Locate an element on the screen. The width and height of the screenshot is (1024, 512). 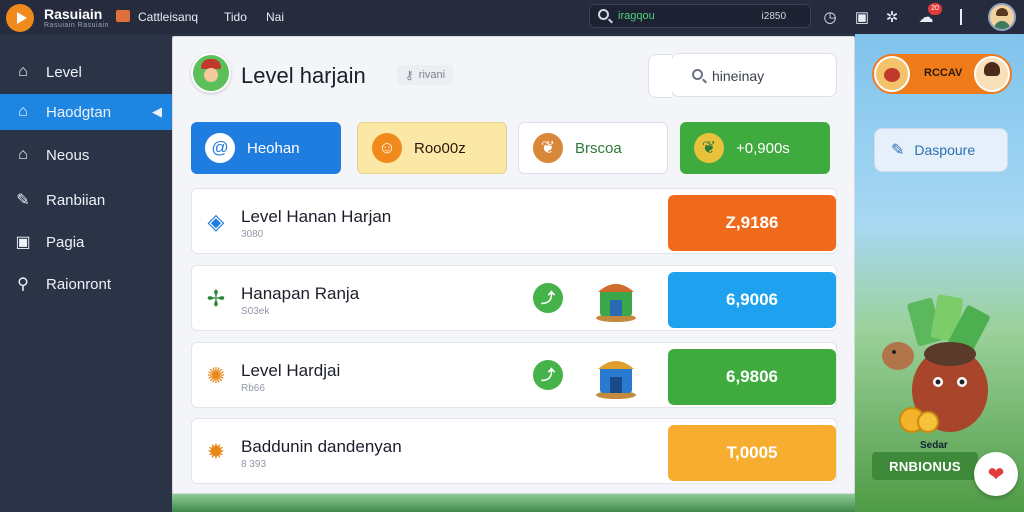
category-label: +0,900s is located at coordinates (763, 148).